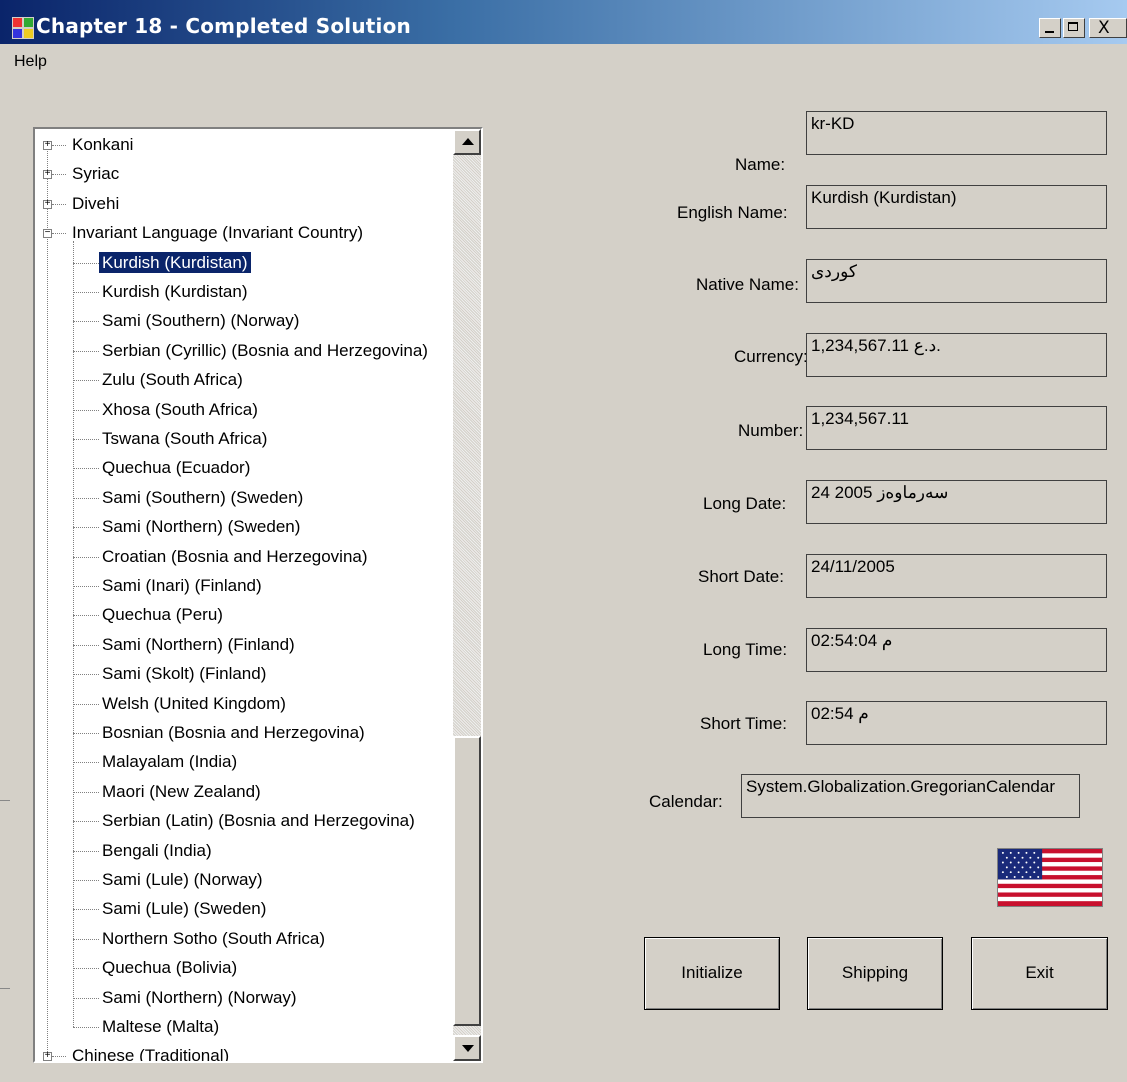 The width and height of the screenshot is (1127, 1082). I want to click on tree-node: Syriac, so click(95, 173).